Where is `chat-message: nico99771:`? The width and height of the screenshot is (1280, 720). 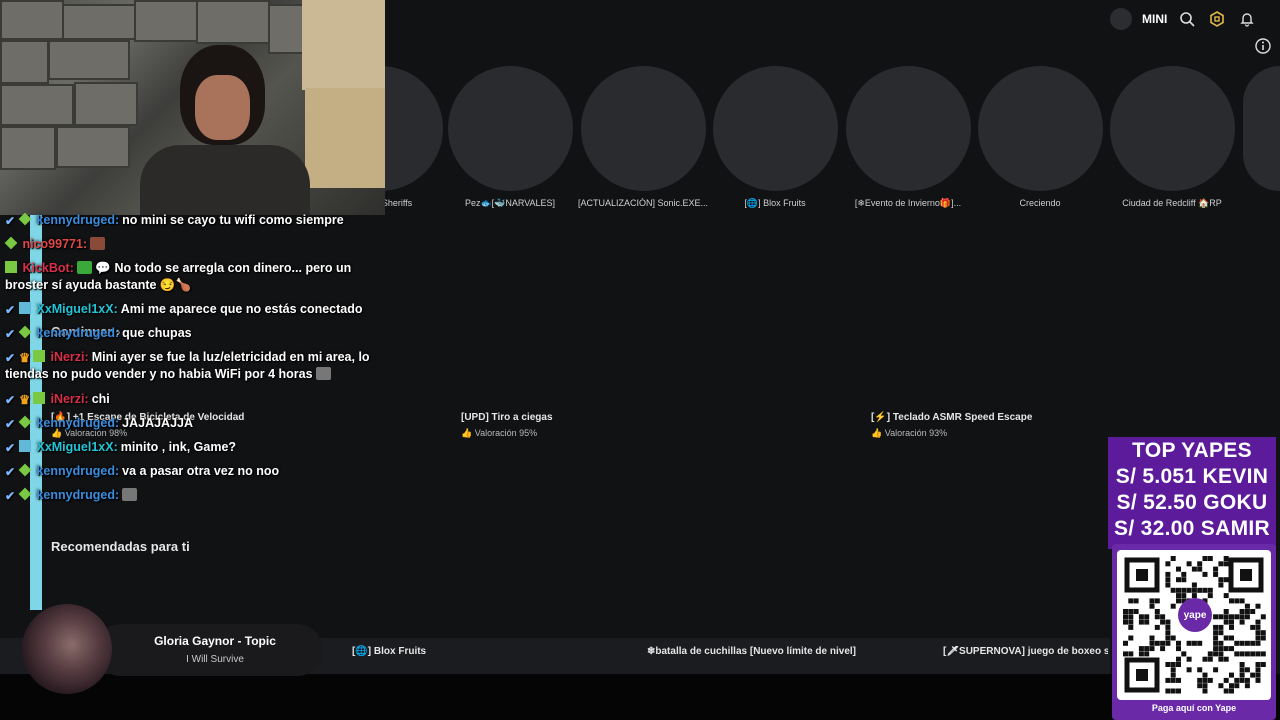
chat-message: nico99771: is located at coordinates (192, 244).